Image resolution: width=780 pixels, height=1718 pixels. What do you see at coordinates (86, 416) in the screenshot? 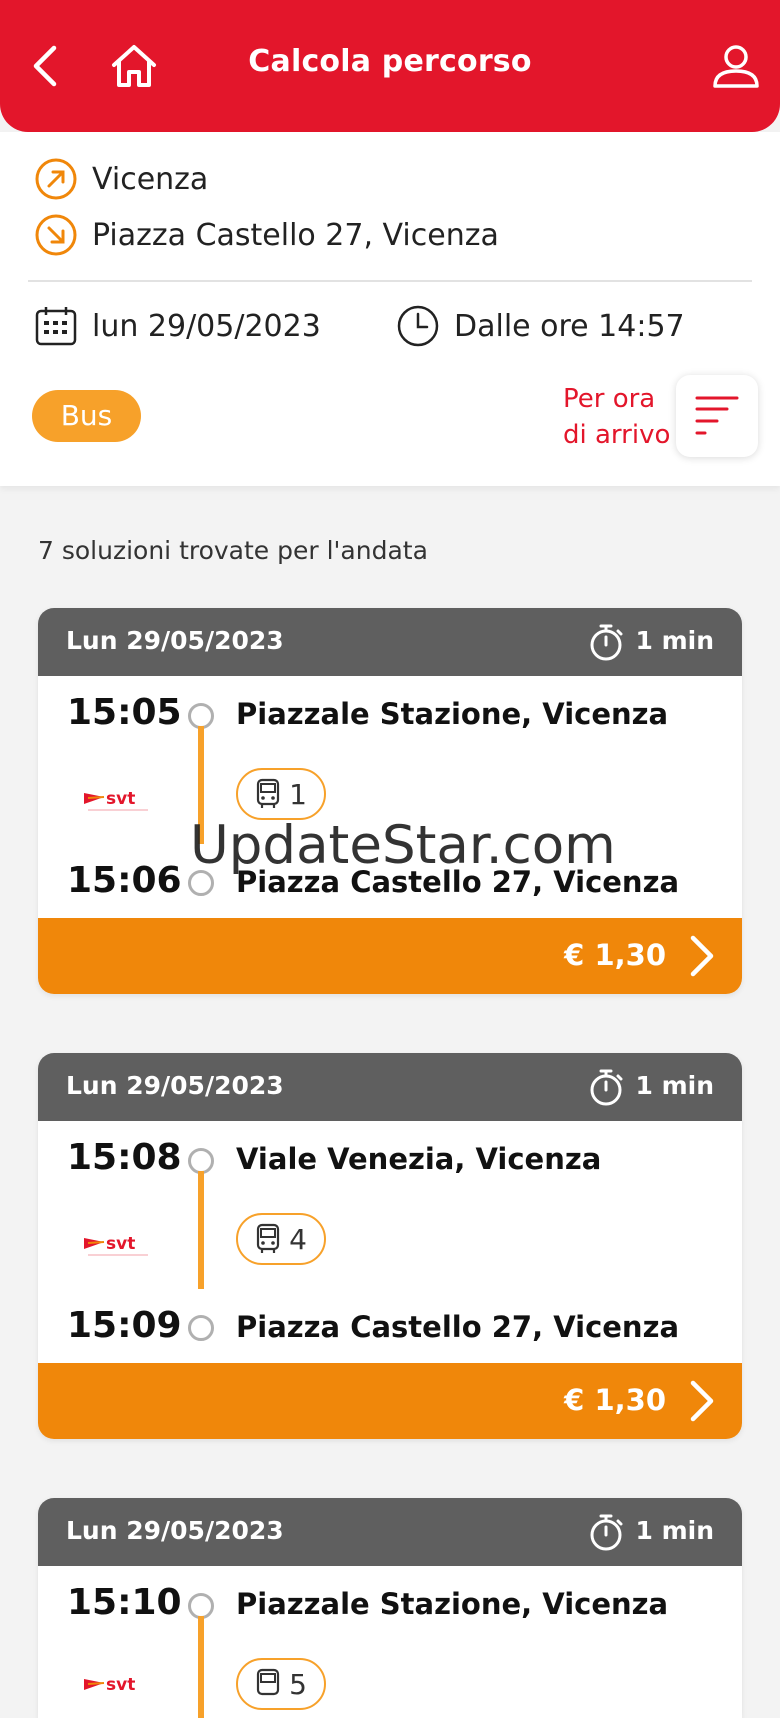
I see `bus-filter-chip: Bus` at bounding box center [86, 416].